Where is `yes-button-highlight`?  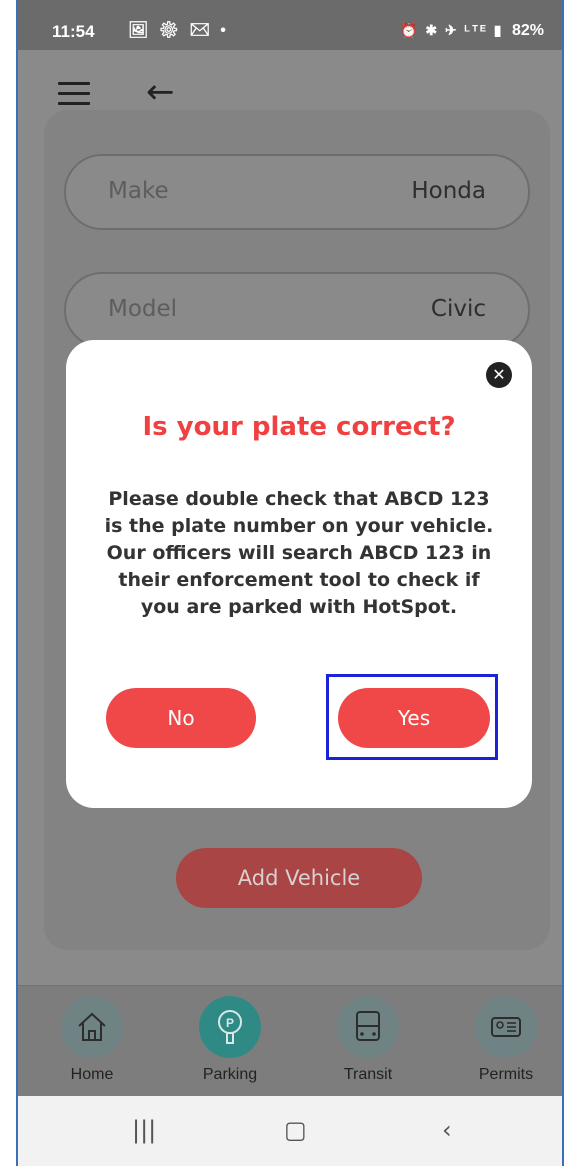 yes-button-highlight is located at coordinates (412, 717).